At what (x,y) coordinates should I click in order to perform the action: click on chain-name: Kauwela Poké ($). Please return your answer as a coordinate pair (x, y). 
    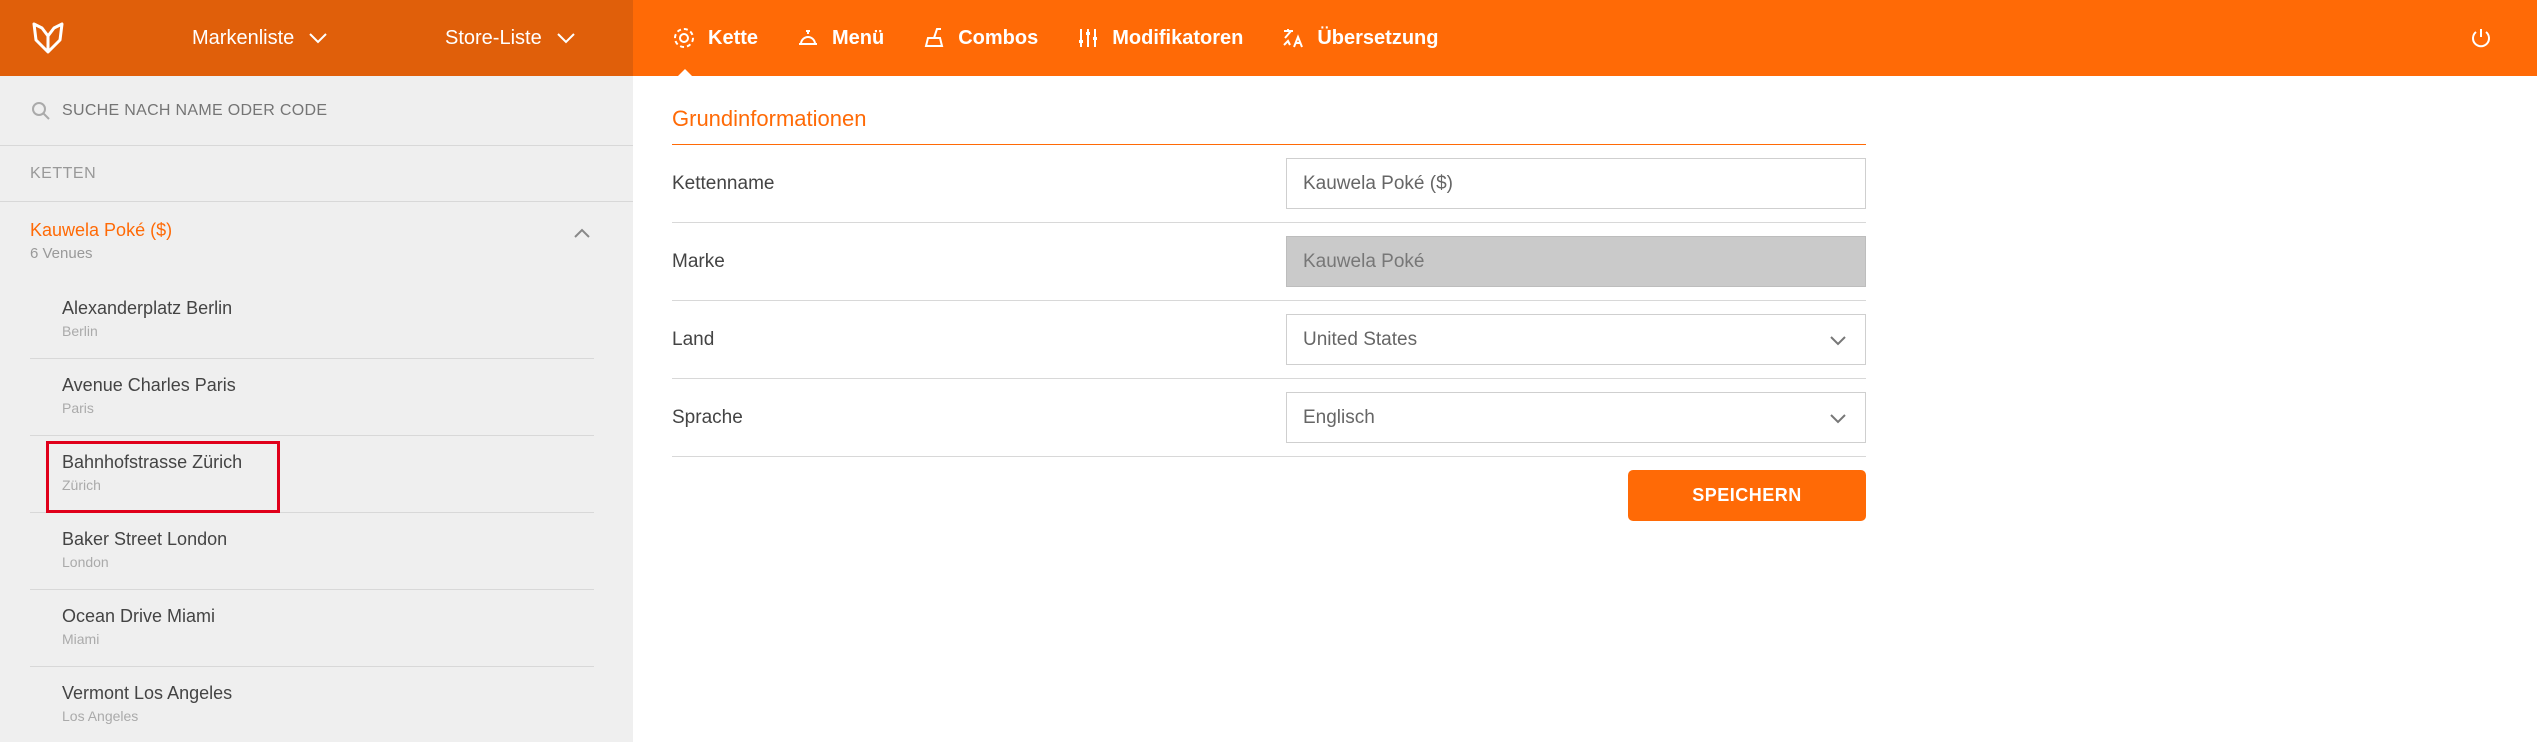
    Looking at the image, I should click on (101, 230).